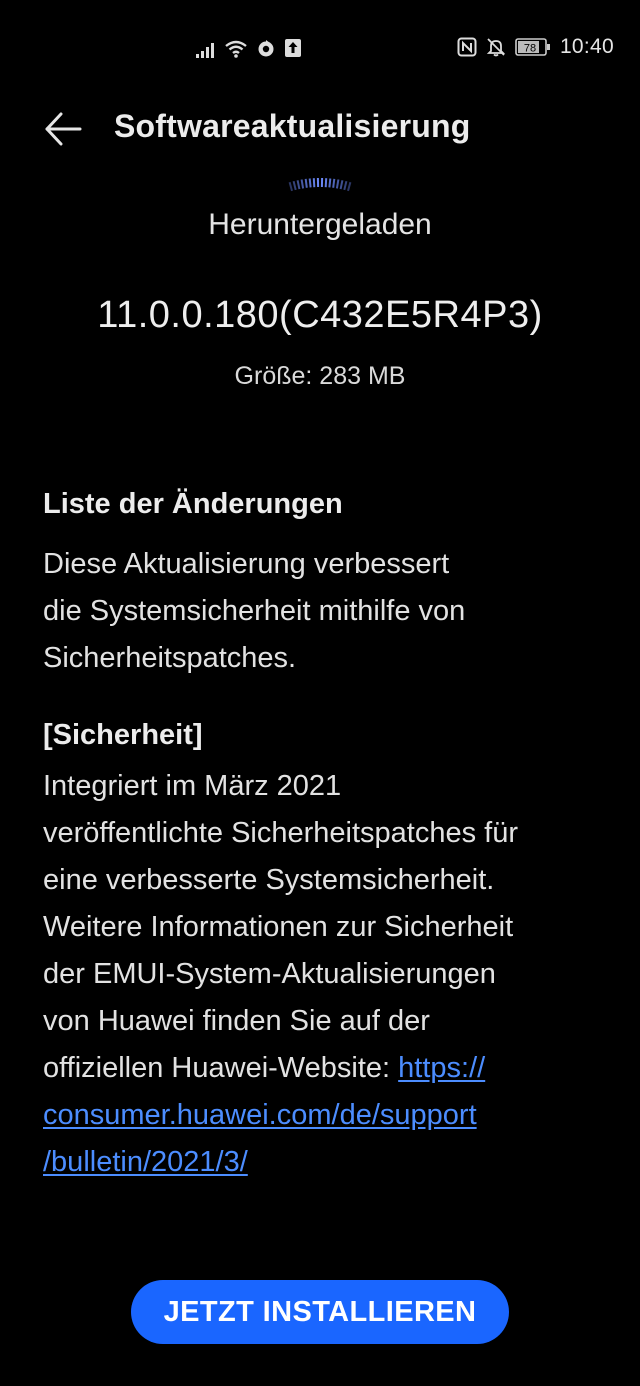  I want to click on changelog-heading: Liste der Änderungen, so click(193, 504).